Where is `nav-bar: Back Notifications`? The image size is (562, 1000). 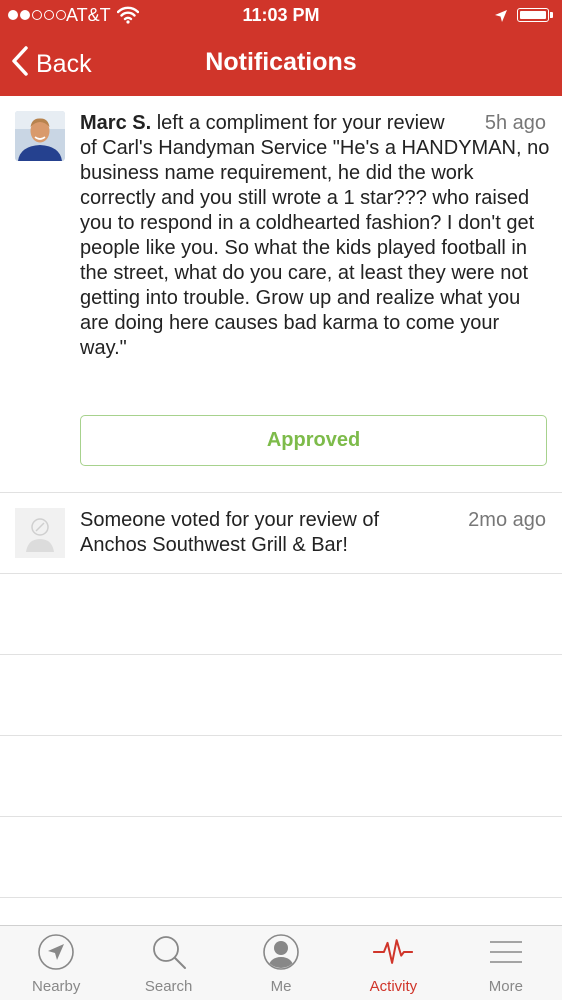
nav-bar: Back Notifications is located at coordinates (281, 64).